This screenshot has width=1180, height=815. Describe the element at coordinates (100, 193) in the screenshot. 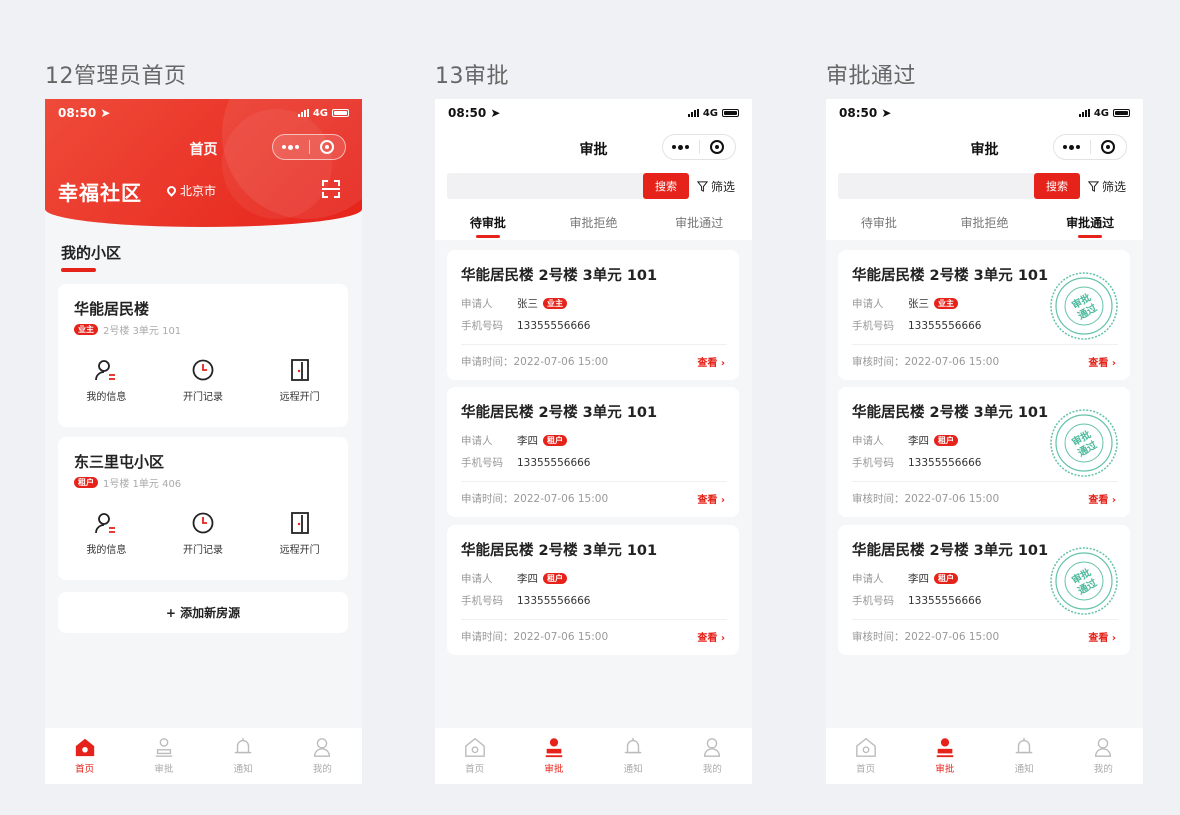

I see `brand-logo: 幸福社区` at that location.